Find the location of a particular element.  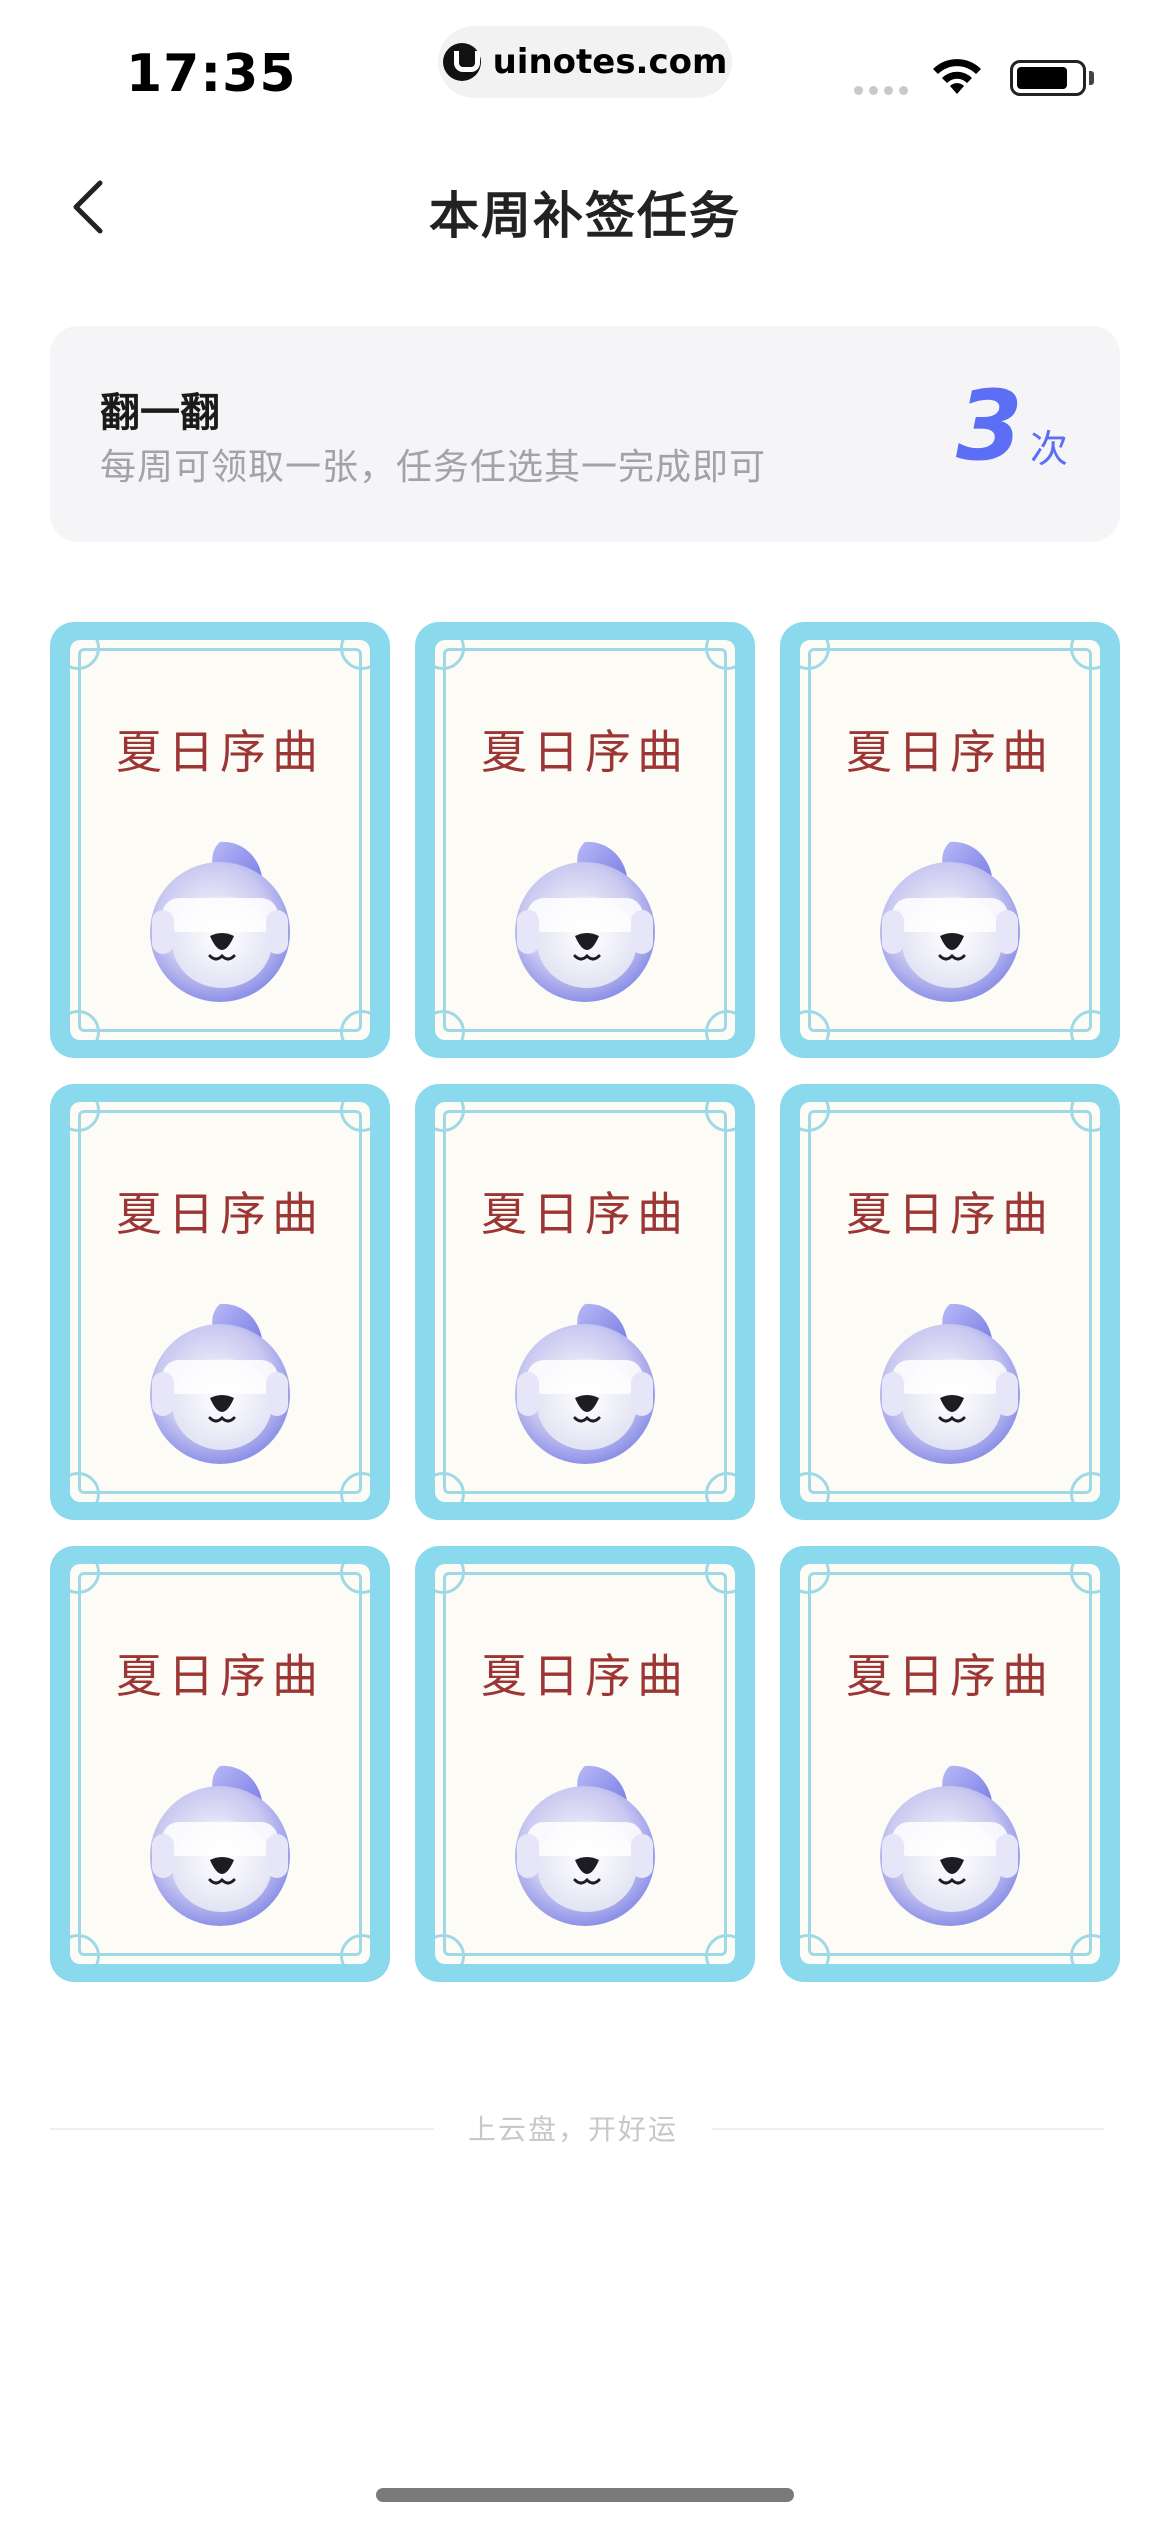

remaining-count: 3 is located at coordinates (989, 426).